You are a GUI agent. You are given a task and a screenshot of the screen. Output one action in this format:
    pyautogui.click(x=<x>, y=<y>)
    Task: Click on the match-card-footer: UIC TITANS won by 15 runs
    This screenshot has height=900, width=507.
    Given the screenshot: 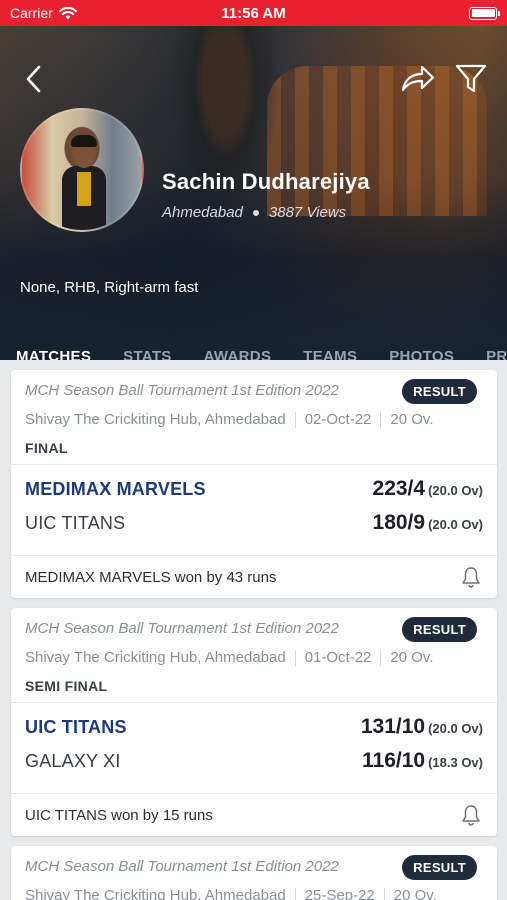 What is the action you would take?
    pyautogui.click(x=254, y=815)
    